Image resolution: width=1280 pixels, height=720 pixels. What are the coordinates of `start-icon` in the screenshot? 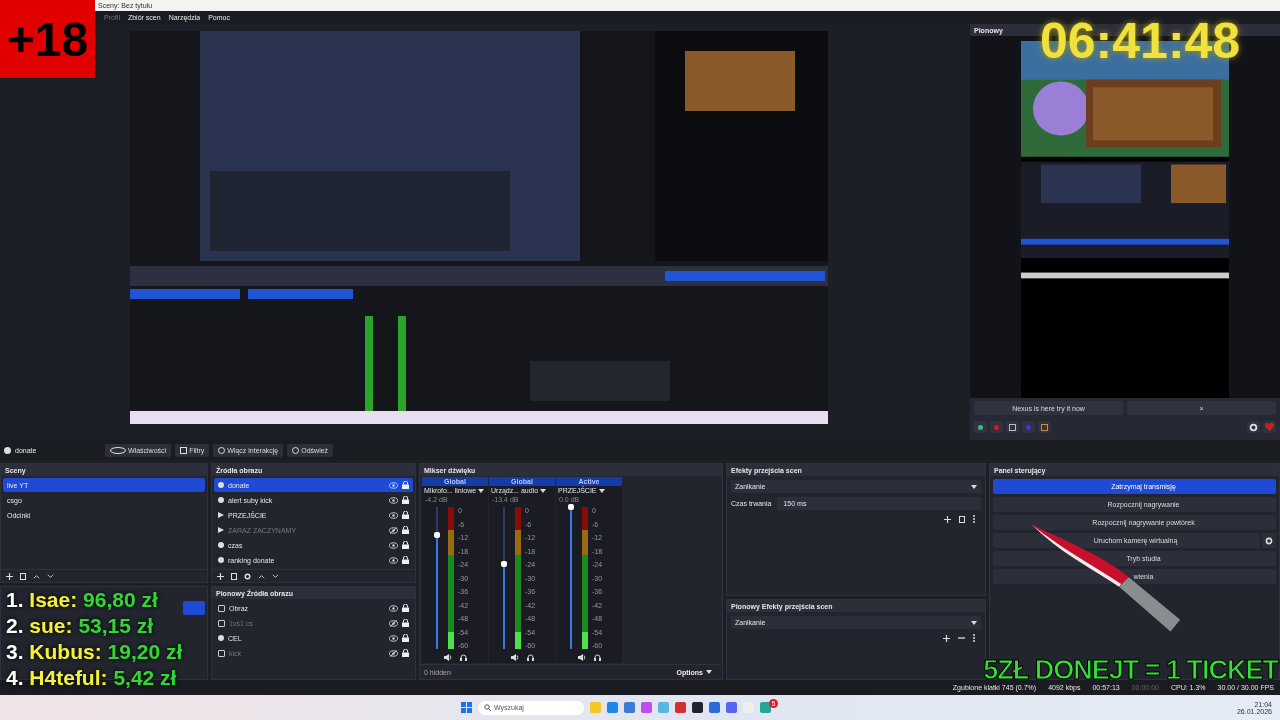 It's located at (466, 707).